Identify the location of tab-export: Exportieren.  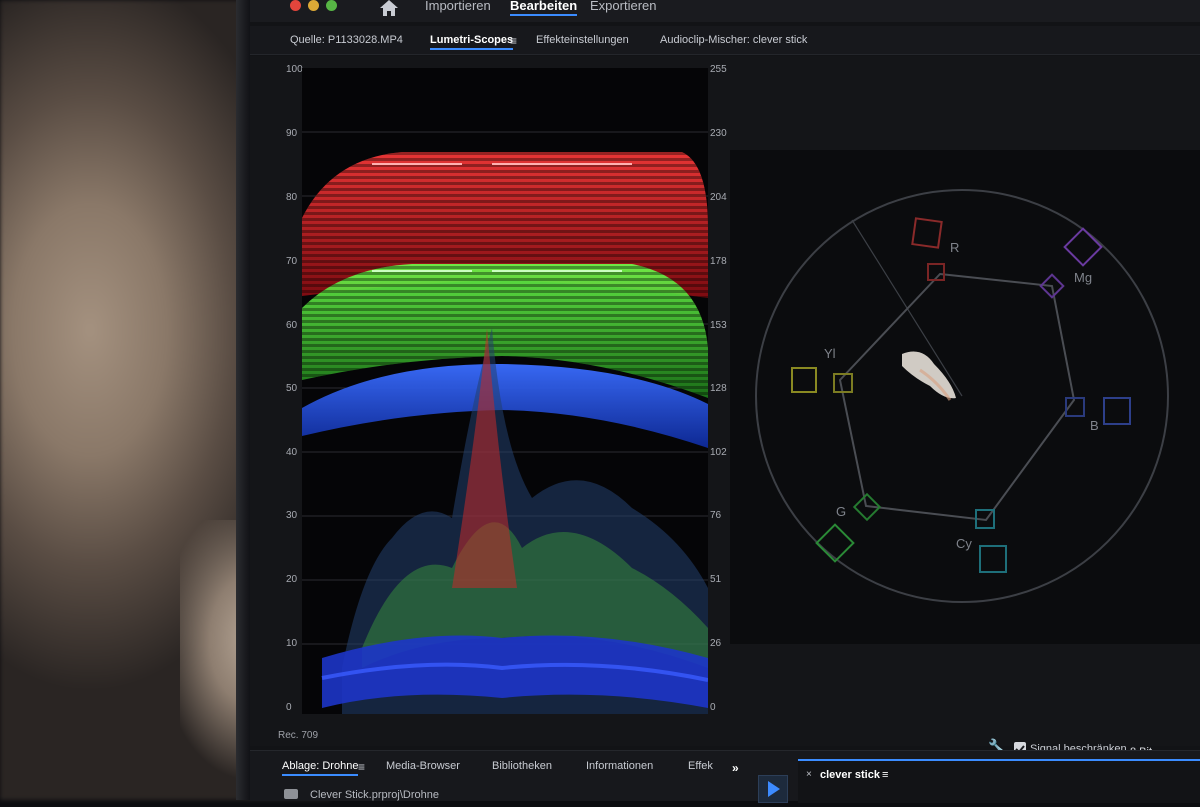
(623, 6).